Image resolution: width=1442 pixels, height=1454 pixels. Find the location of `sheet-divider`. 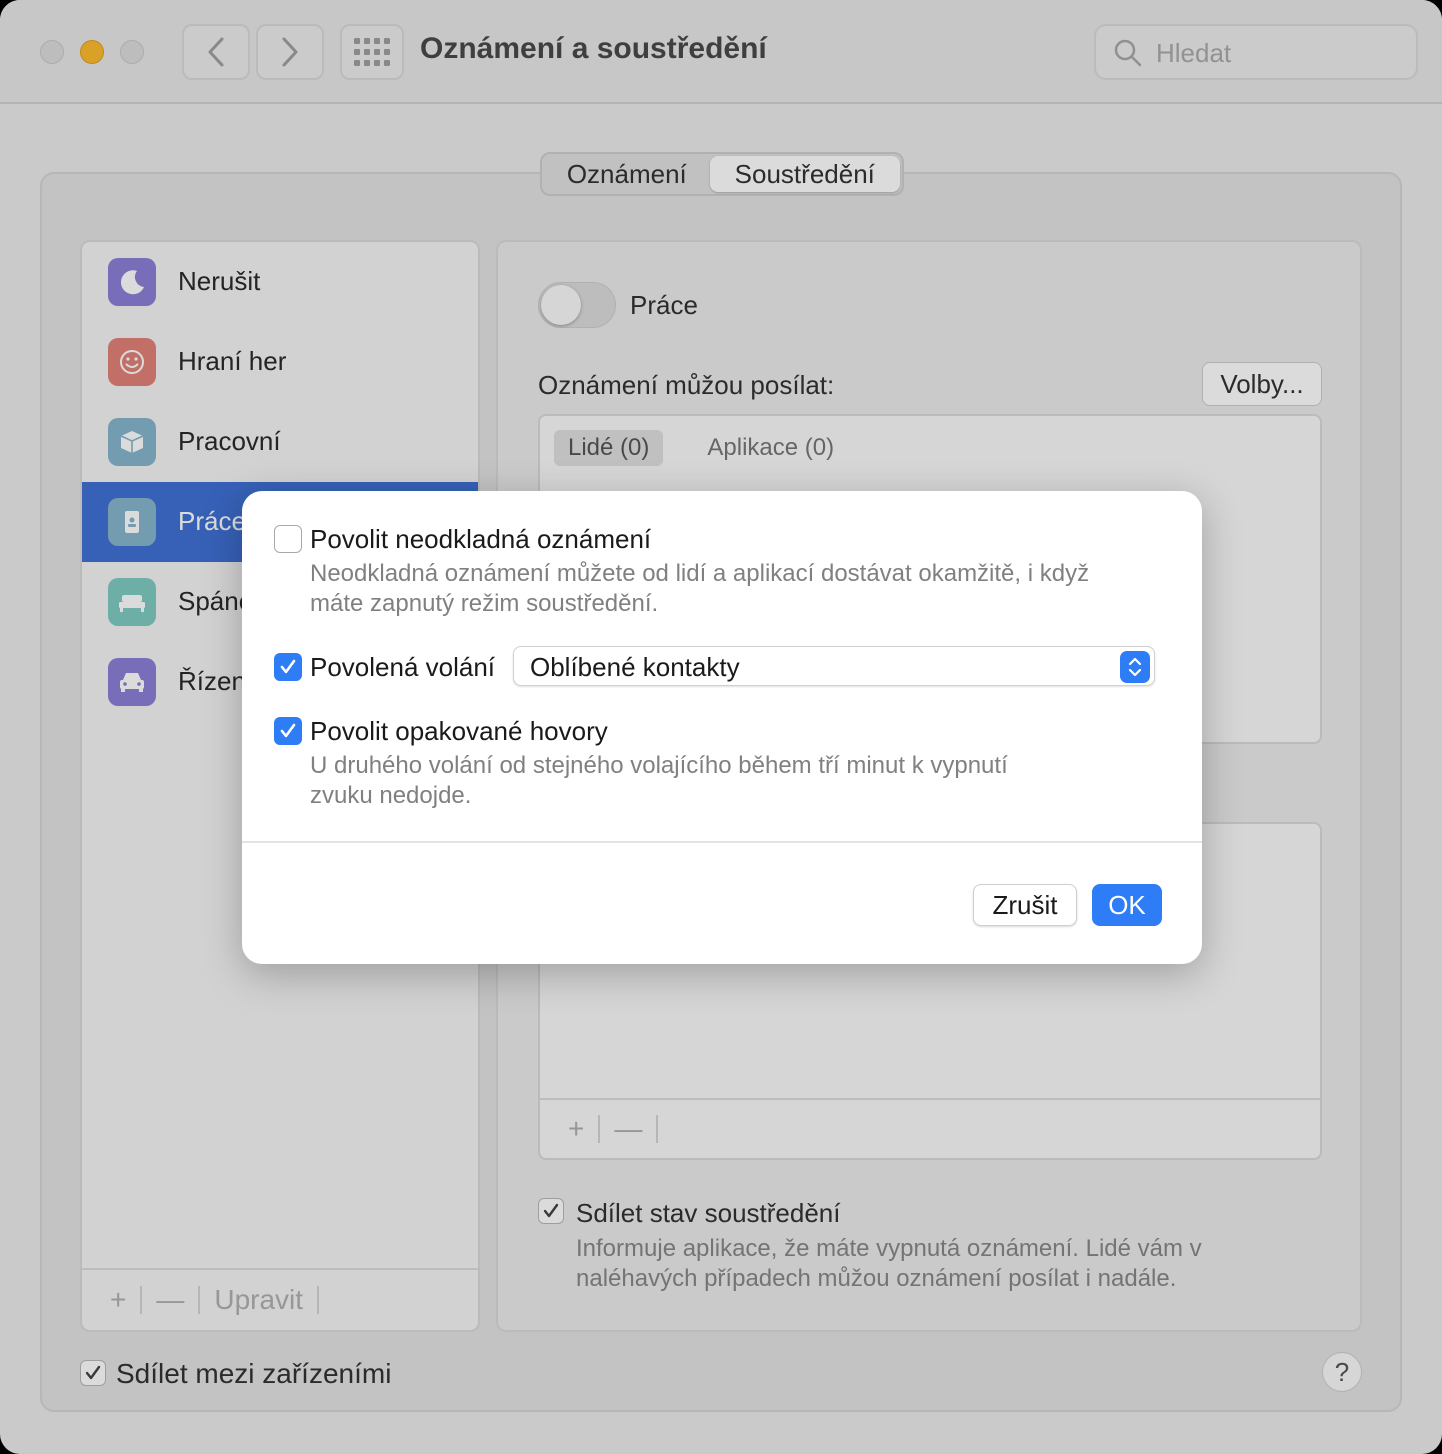

sheet-divider is located at coordinates (722, 842).